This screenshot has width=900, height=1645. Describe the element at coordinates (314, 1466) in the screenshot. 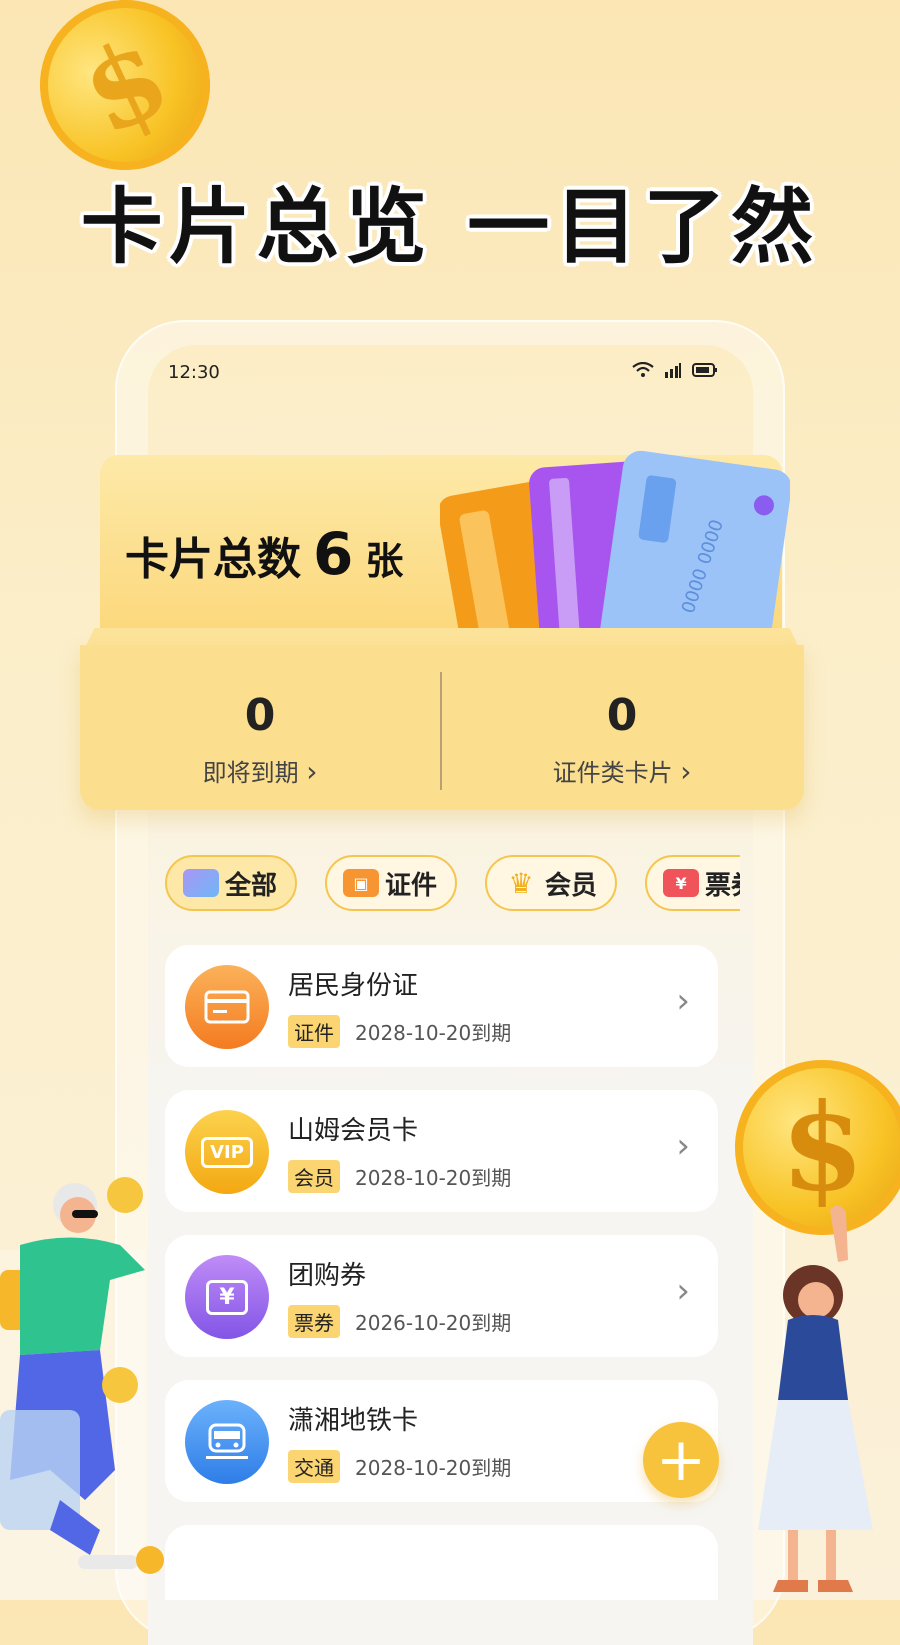

I see `item-badge: 交通` at that location.